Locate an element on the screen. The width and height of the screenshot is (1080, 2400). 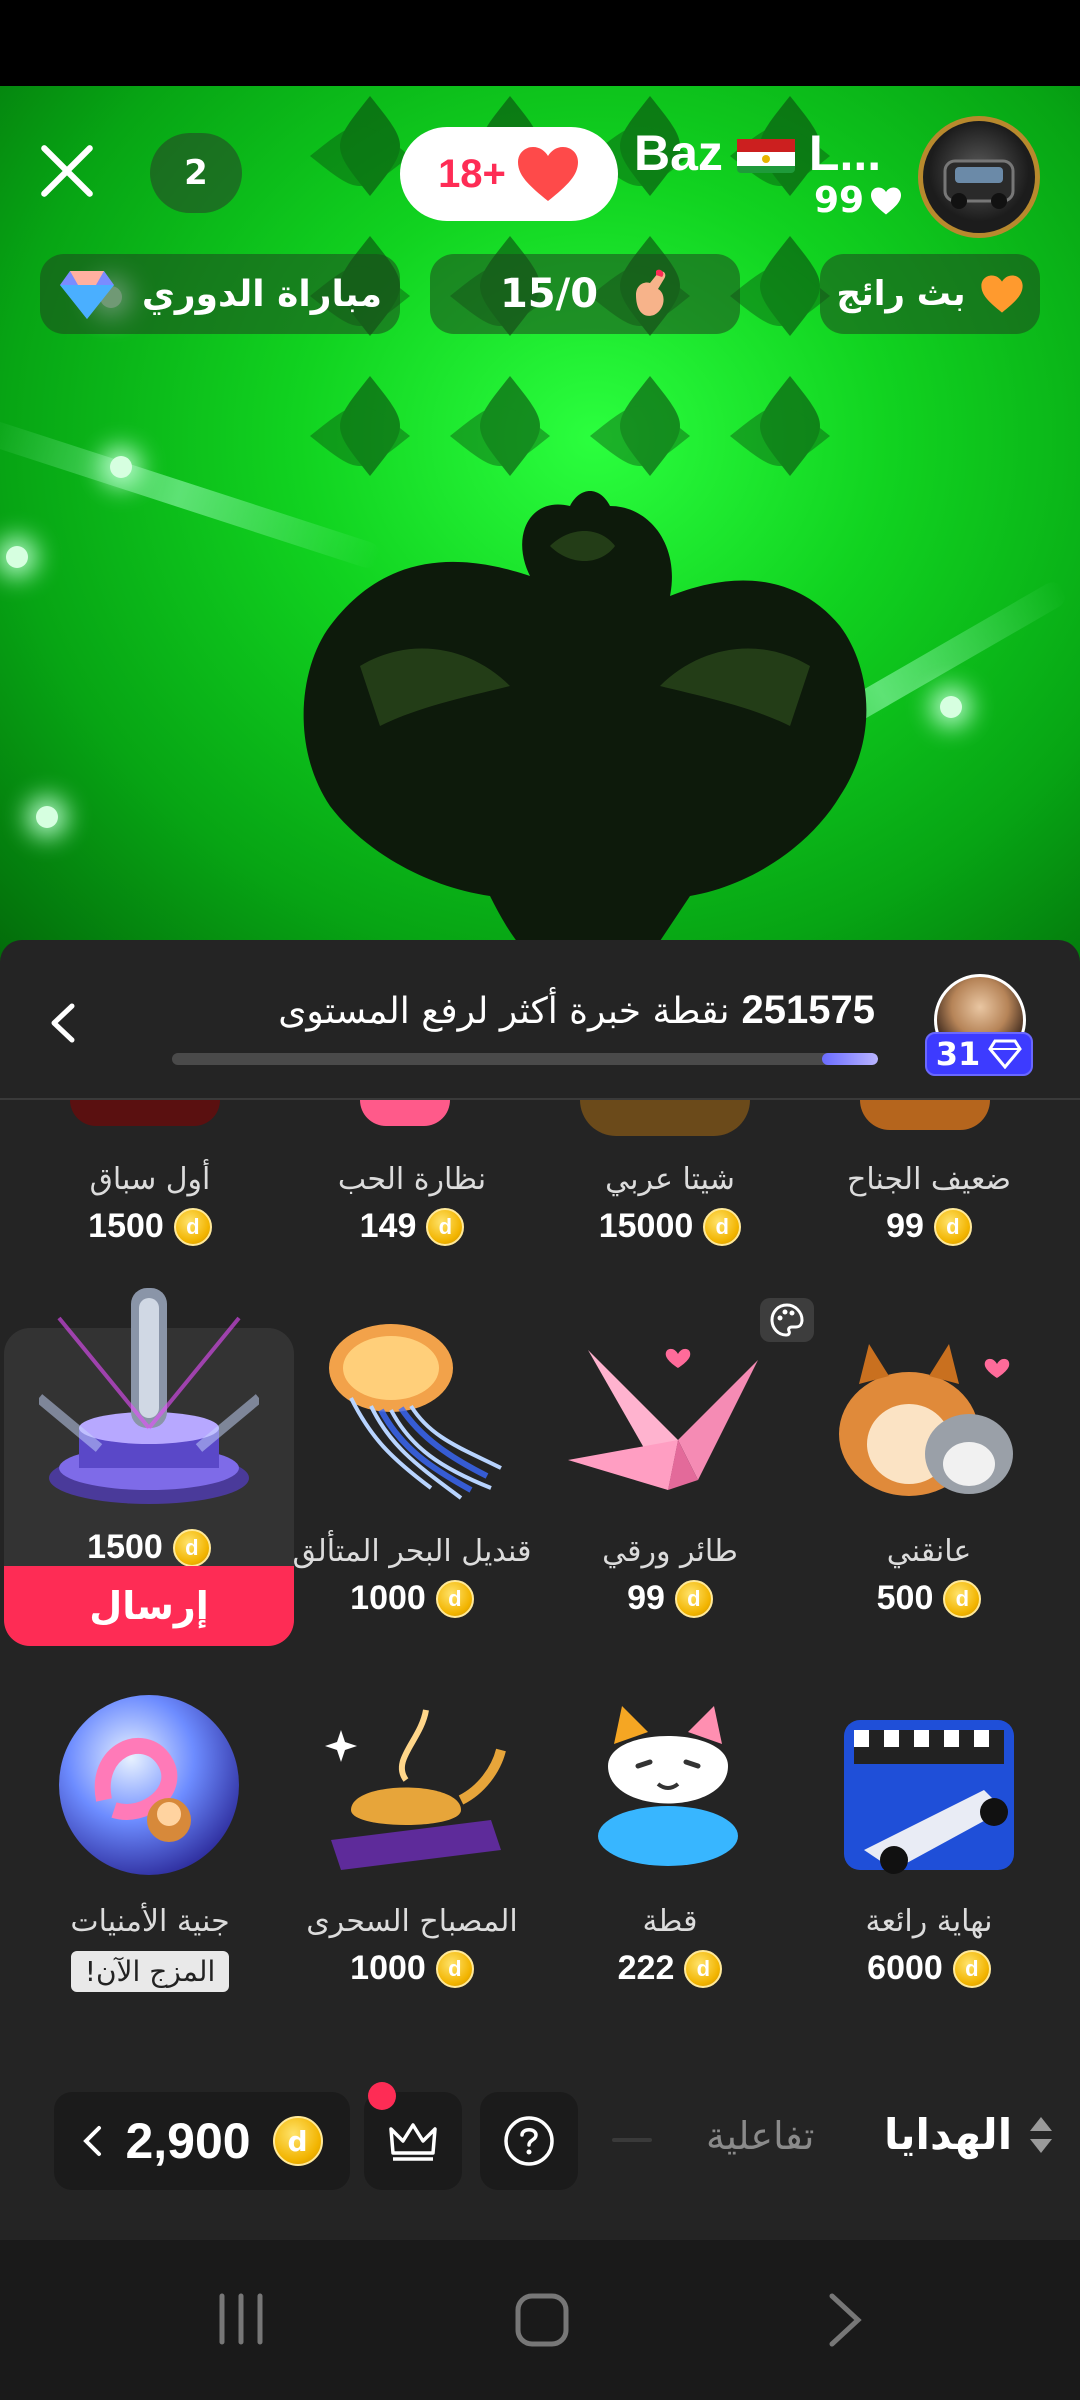
follow-button: 18+ is located at coordinates (509, 174).